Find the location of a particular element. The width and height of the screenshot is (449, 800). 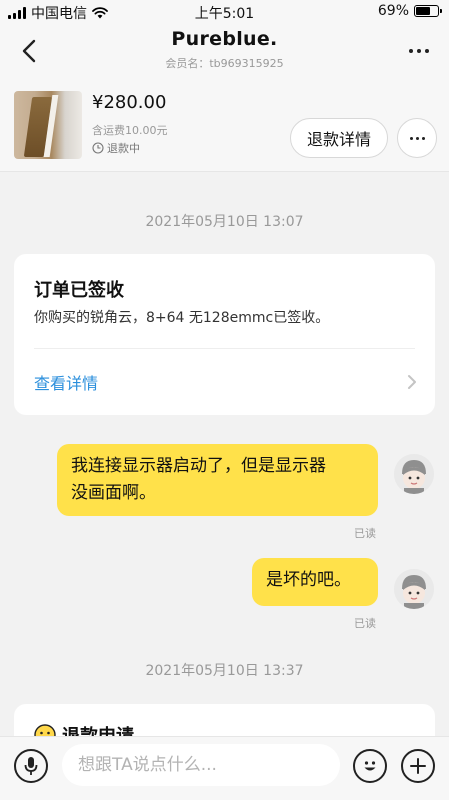

clock-icon is located at coordinates (98, 148).